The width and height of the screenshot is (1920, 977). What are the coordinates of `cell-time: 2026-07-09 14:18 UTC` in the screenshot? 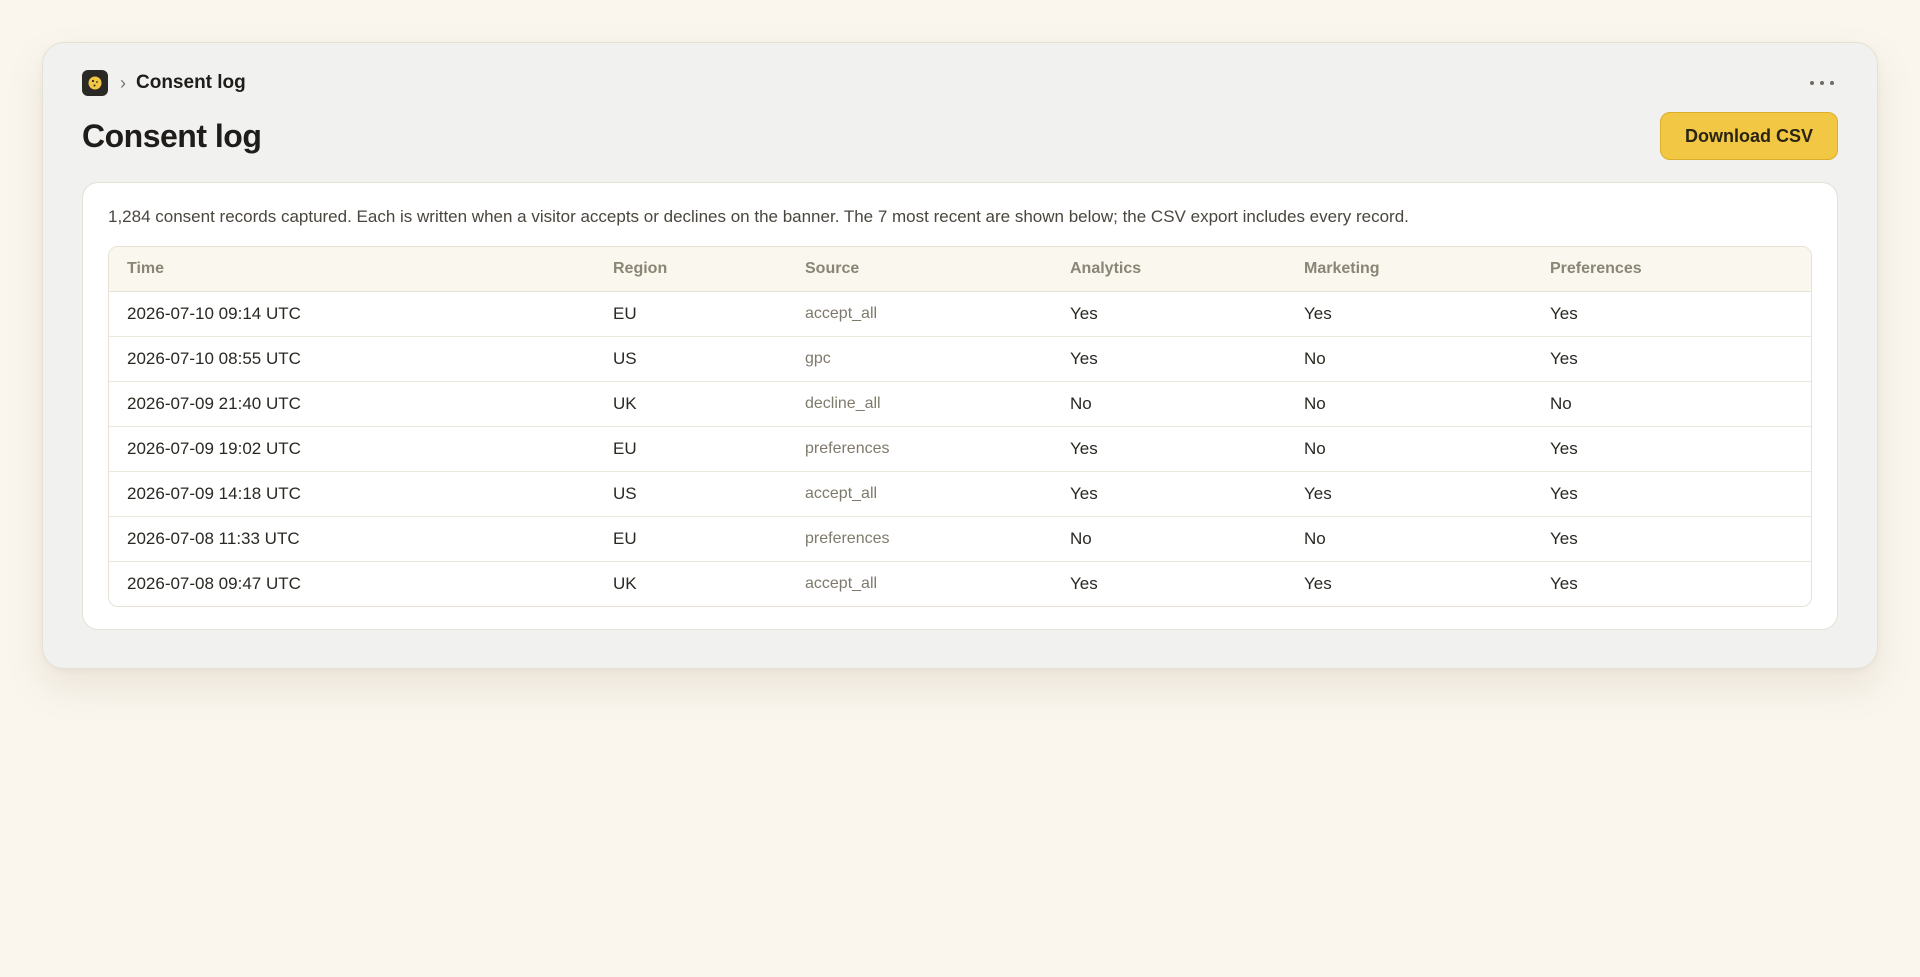 It's located at (352, 494).